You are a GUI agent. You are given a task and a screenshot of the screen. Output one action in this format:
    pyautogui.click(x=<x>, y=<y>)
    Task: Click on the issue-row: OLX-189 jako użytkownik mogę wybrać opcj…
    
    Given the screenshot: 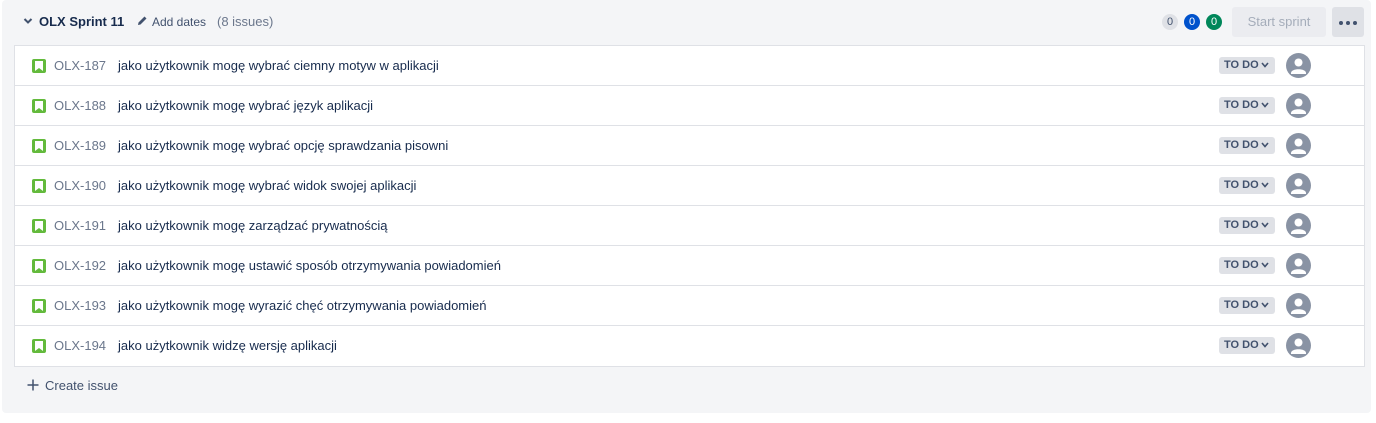 What is the action you would take?
    pyautogui.click(x=689, y=146)
    